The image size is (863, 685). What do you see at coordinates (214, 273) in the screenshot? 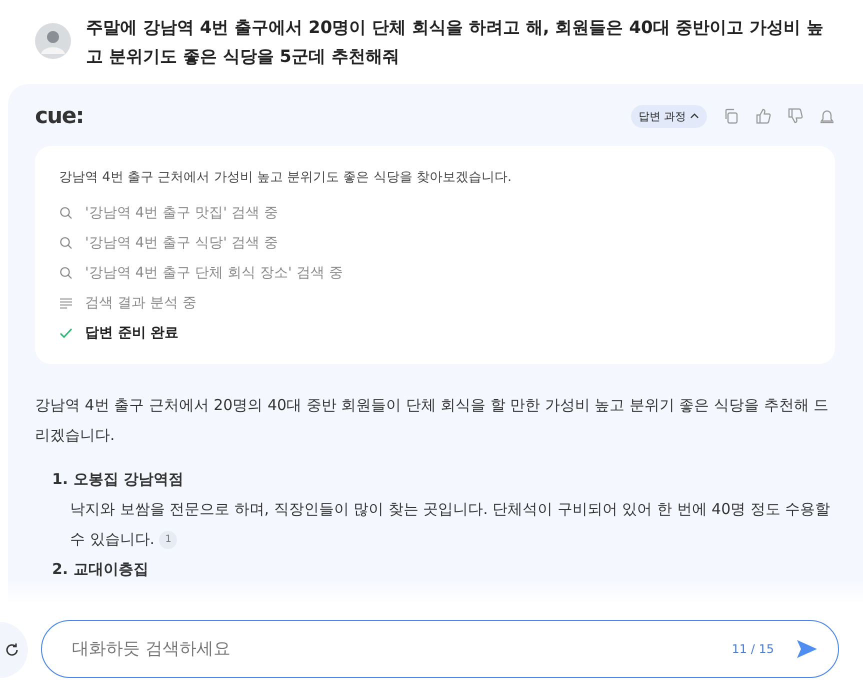
I see `process-step: '강남역 4번 출구 단체 회식 장소' 검색 중` at bounding box center [214, 273].